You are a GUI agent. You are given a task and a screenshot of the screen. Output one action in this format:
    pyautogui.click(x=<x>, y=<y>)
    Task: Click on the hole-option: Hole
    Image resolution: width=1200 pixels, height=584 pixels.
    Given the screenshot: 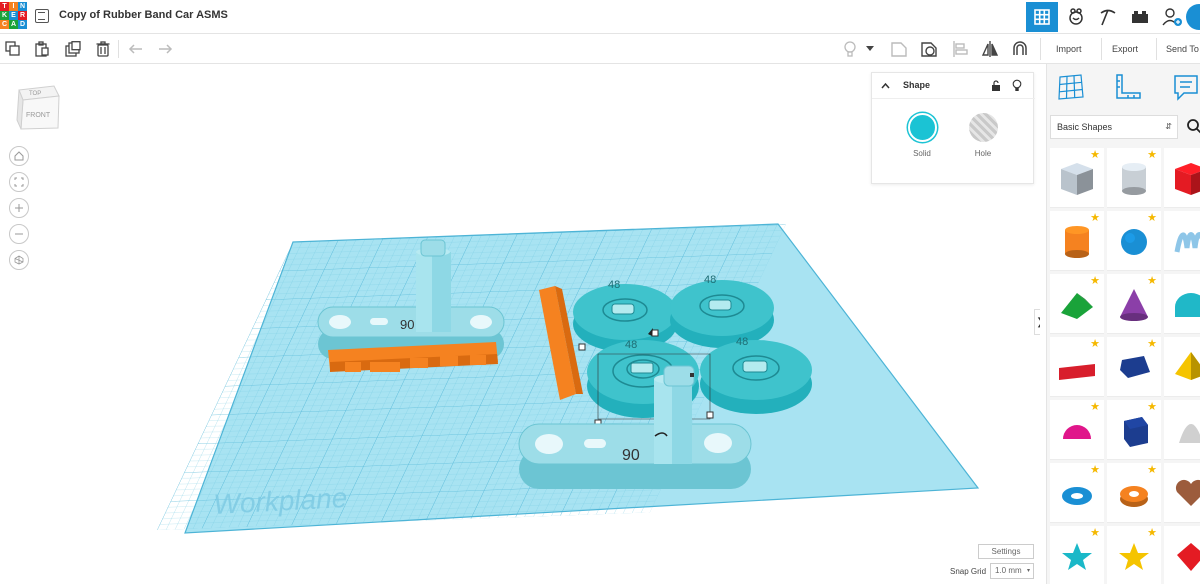 What is the action you would take?
    pyautogui.click(x=983, y=135)
    